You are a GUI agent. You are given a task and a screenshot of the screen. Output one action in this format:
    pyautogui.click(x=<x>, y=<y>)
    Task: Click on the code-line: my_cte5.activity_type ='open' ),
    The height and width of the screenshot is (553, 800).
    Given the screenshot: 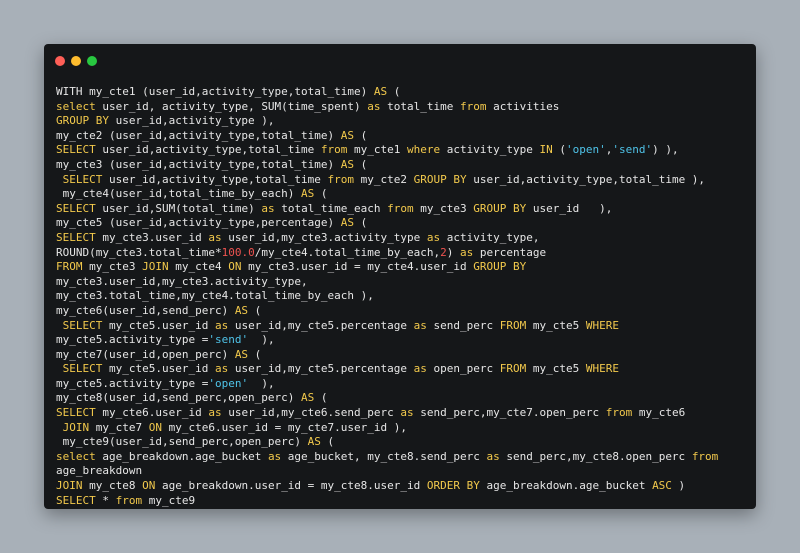 What is the action you would take?
    pyautogui.click(x=403, y=384)
    